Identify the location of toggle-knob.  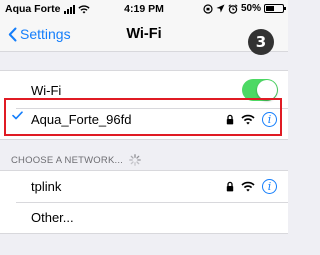
(267, 90).